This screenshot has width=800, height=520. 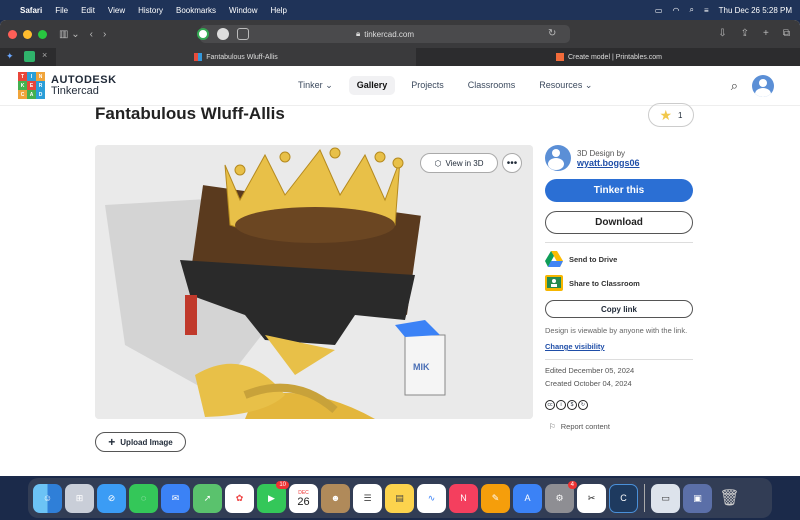 I want to click on menu-app-name: Safari, so click(x=31, y=10).